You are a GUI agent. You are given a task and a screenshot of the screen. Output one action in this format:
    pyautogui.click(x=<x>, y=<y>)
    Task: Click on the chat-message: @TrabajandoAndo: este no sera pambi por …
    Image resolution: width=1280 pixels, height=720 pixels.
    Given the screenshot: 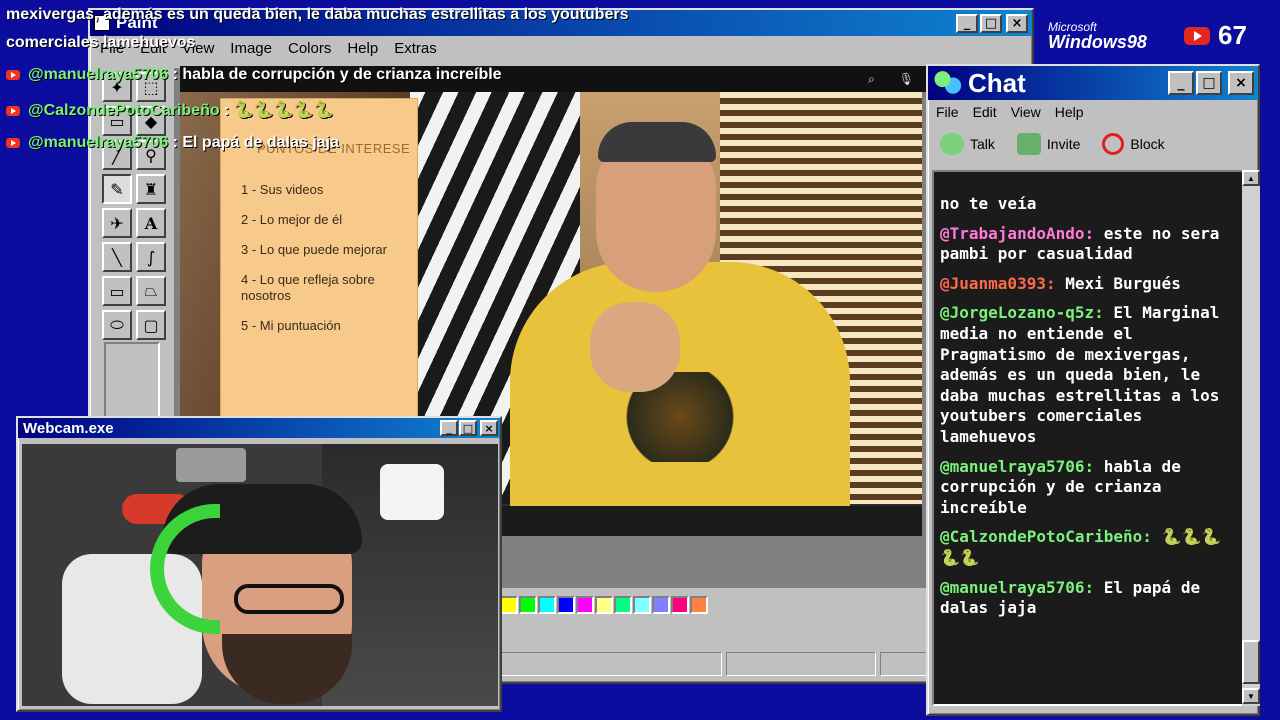 What is the action you would take?
    pyautogui.click(x=1089, y=244)
    